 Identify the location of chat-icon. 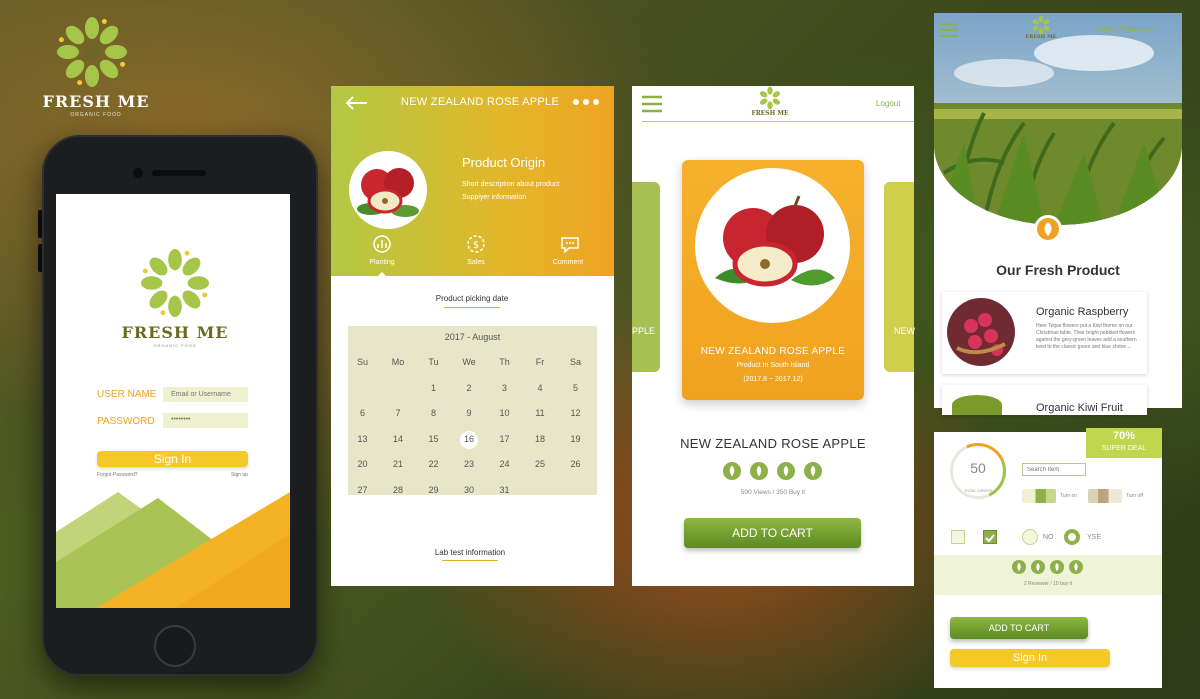
(570, 245).